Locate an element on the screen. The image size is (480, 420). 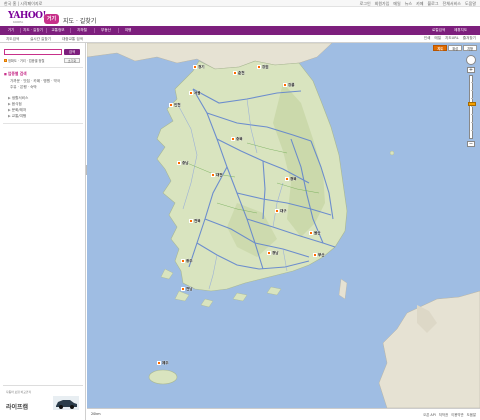
map-label-jeju: 제주 is located at coordinates (163, 363).